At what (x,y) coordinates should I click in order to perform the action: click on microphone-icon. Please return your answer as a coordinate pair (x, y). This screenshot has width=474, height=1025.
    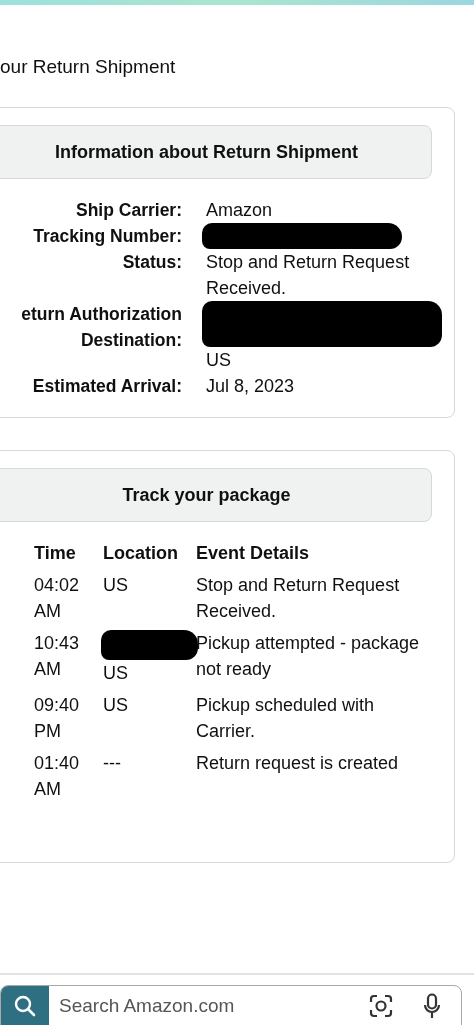
    Looking at the image, I should click on (432, 1006).